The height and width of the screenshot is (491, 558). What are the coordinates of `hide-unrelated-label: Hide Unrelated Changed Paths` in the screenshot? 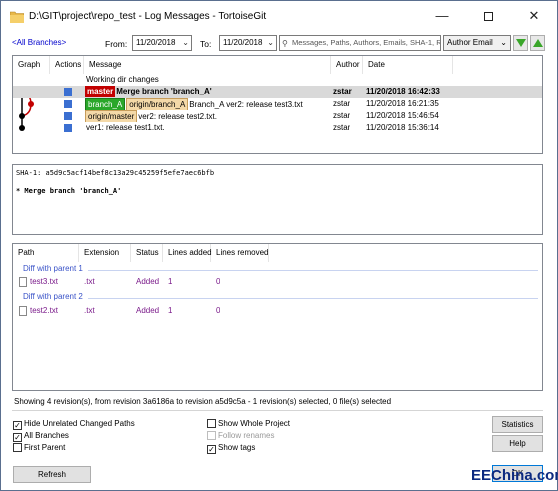 It's located at (79, 423).